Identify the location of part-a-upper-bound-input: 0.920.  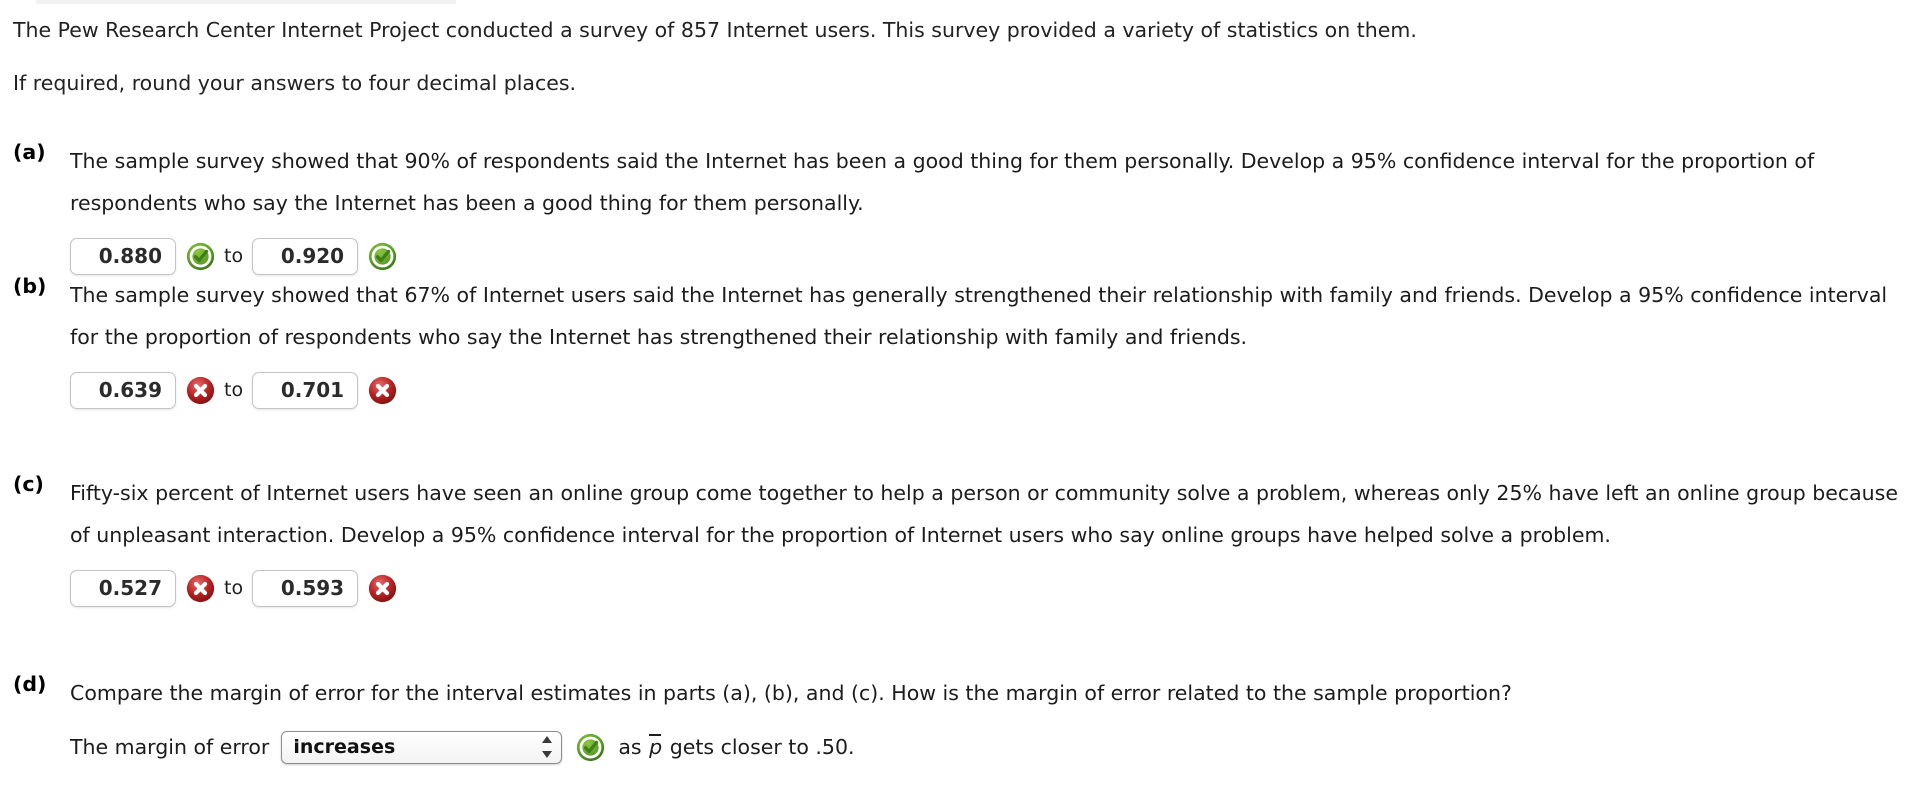
(305, 256).